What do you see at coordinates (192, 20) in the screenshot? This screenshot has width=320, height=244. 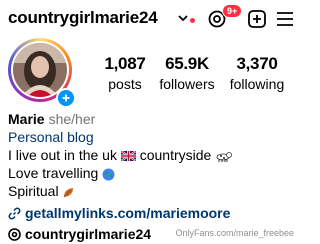 I see `unread-dot` at bounding box center [192, 20].